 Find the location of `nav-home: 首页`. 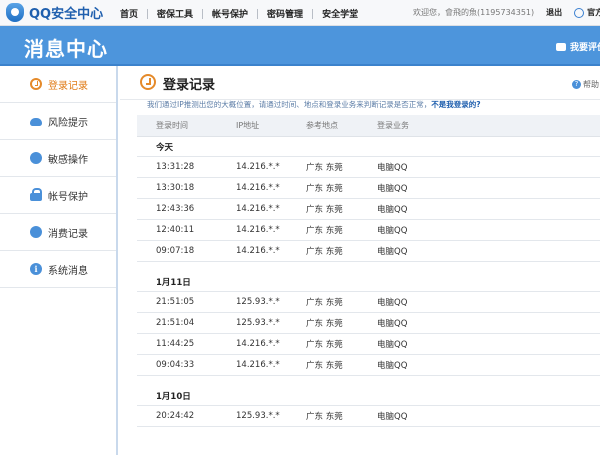

nav-home: 首页 is located at coordinates (129, 13).